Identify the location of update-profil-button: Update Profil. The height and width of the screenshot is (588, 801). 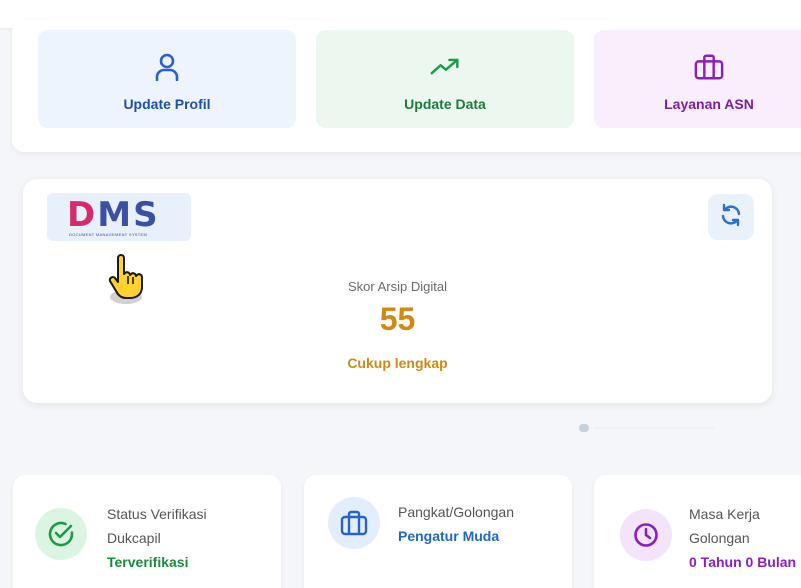
(167, 79).